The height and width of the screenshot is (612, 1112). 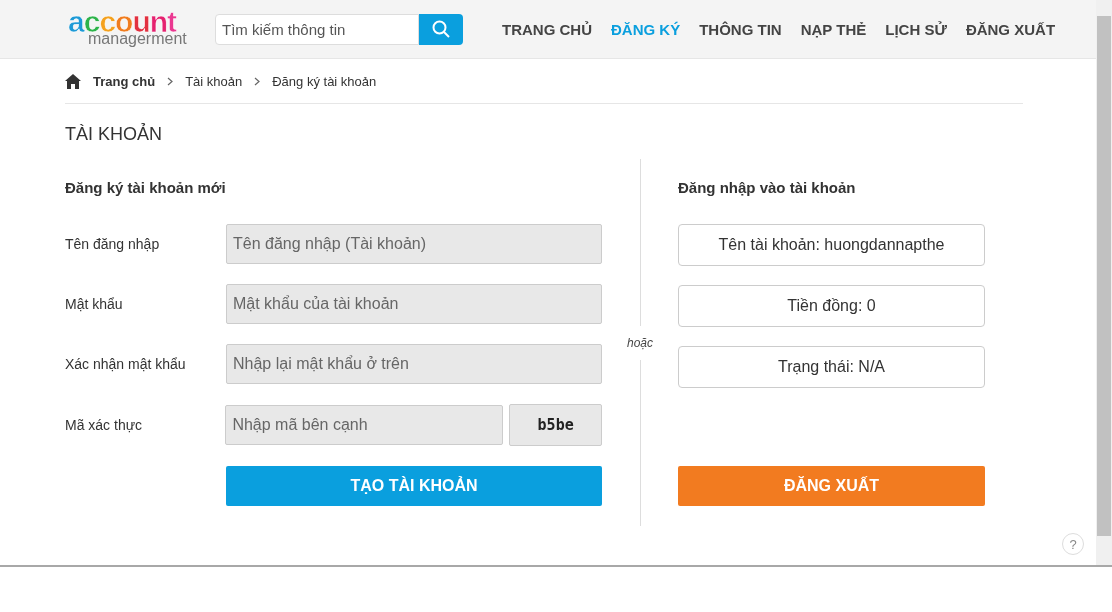 I want to click on search-field: Tìm kiếm thông tin, so click(x=317, y=29).